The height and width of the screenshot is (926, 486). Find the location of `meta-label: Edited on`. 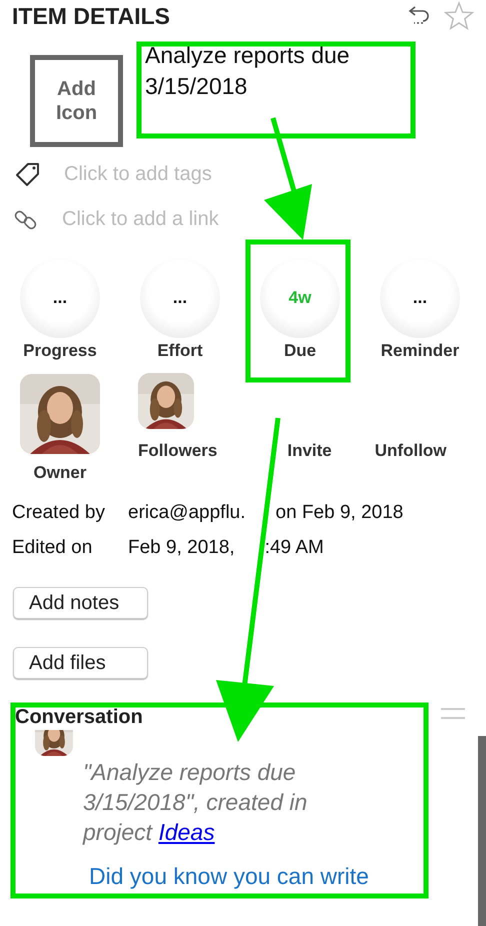

meta-label: Edited on is located at coordinates (53, 547).